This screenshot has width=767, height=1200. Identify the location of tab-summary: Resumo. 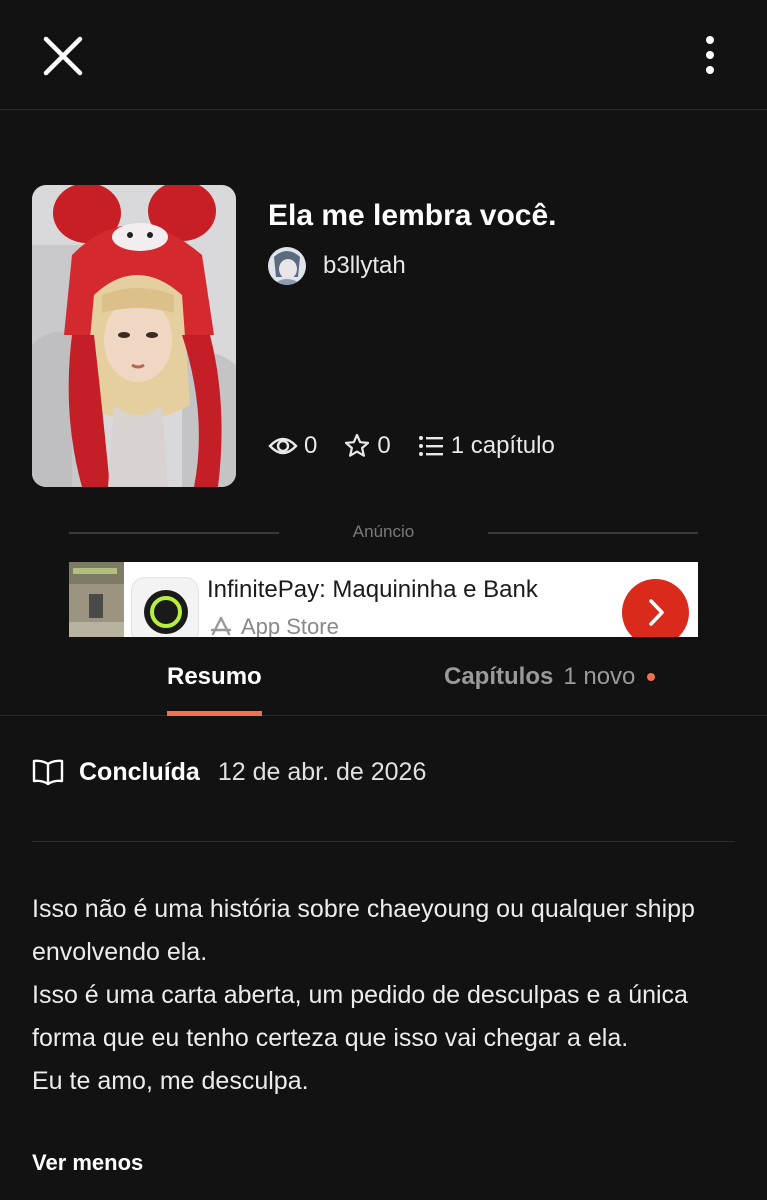
(214, 676).